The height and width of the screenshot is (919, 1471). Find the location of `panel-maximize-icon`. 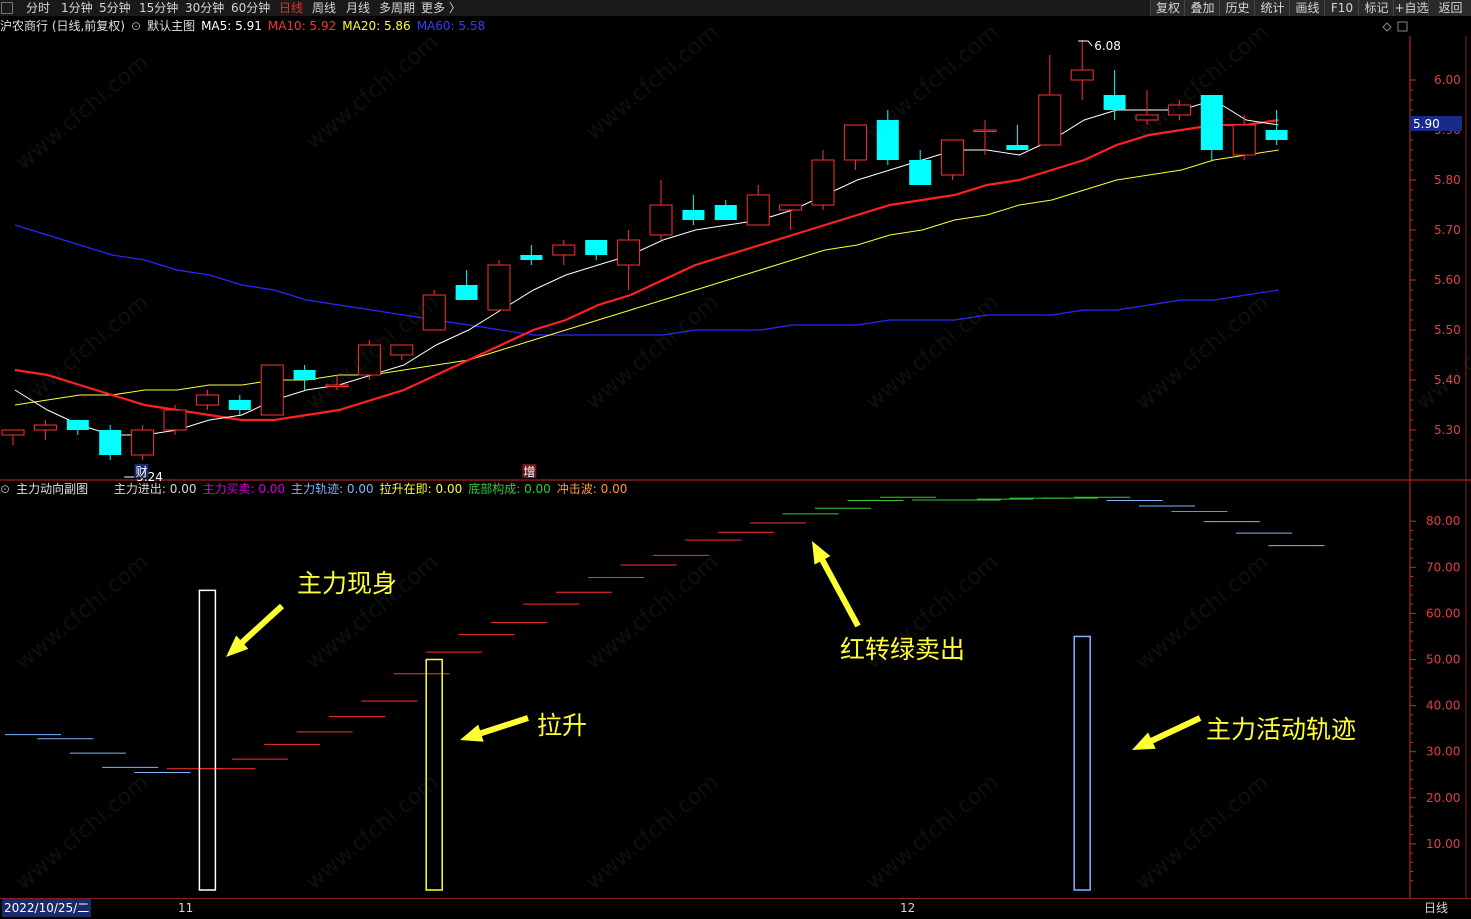

panel-maximize-icon is located at coordinates (1402, 26).